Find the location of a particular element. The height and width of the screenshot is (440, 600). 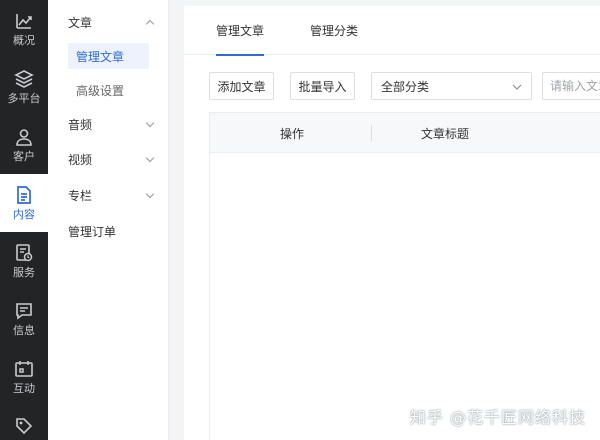

tab-manage-article: 管理文章 is located at coordinates (240, 31).